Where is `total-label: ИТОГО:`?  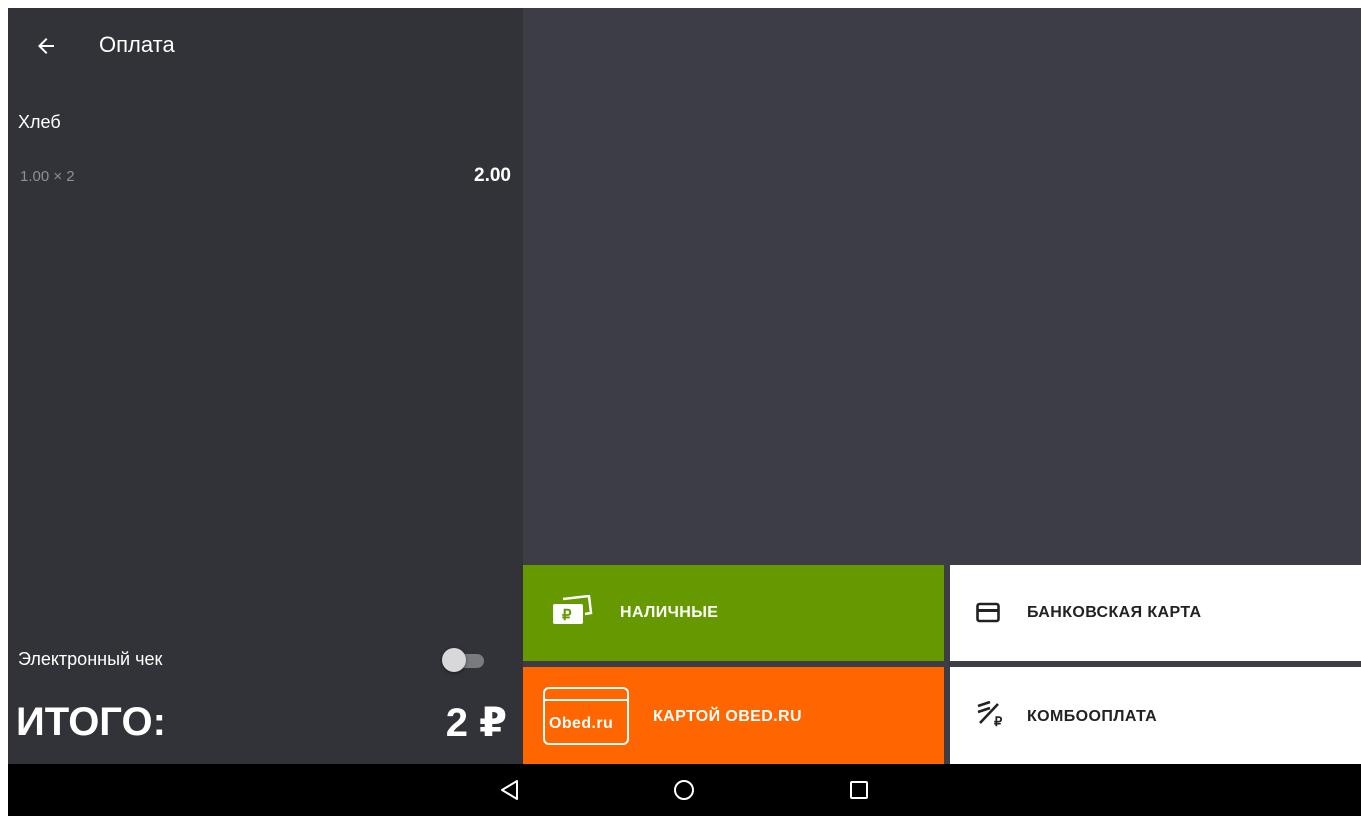
total-label: ИТОГО: is located at coordinates (91, 722).